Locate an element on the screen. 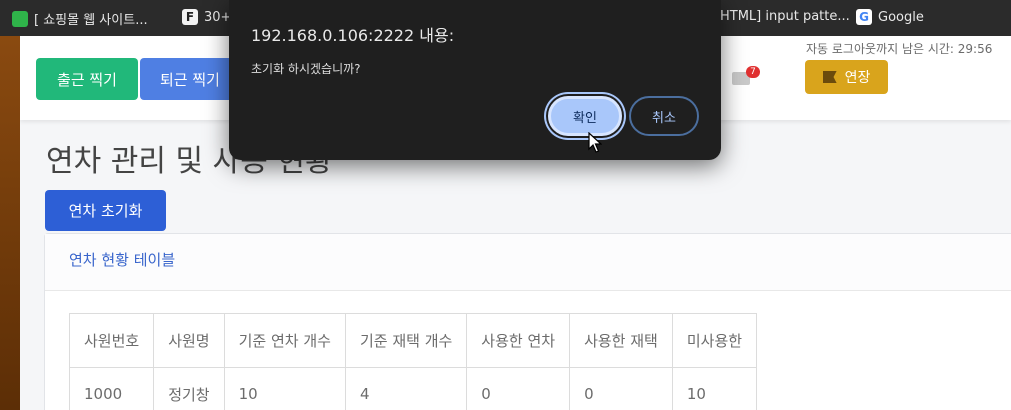 The height and width of the screenshot is (410, 1011). bookmark-item: G Google is located at coordinates (890, 17).